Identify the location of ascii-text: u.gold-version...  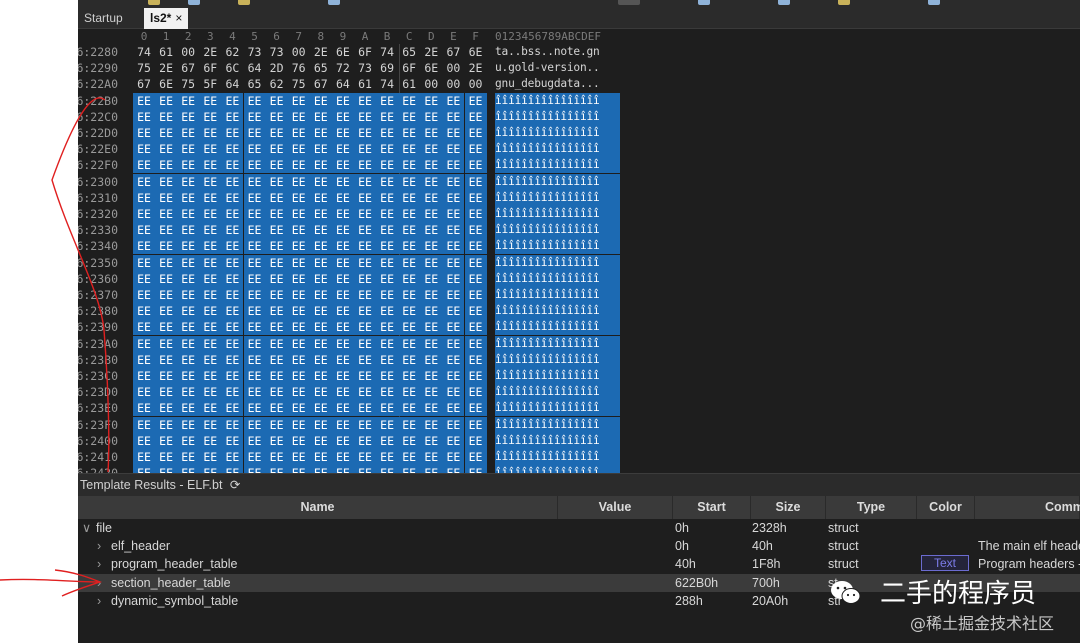
(557, 68).